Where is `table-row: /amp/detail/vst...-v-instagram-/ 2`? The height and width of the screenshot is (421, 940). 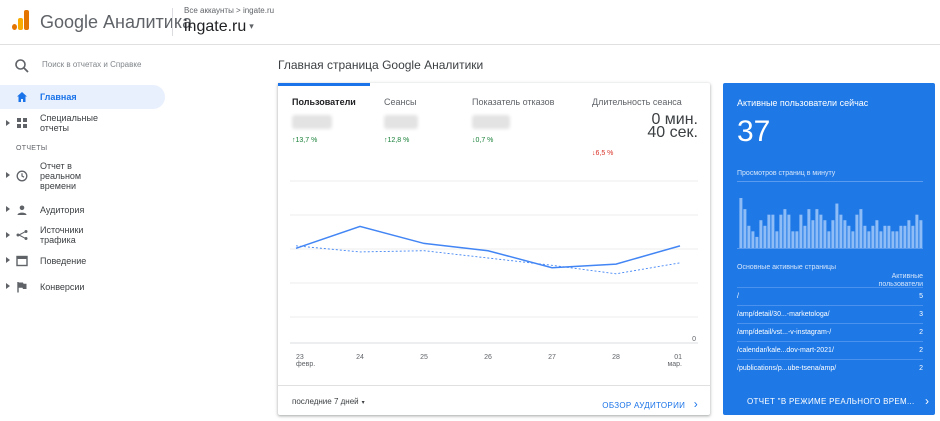
table-row: /amp/detail/vst...-v-instagram-/ 2 is located at coordinates (830, 332).